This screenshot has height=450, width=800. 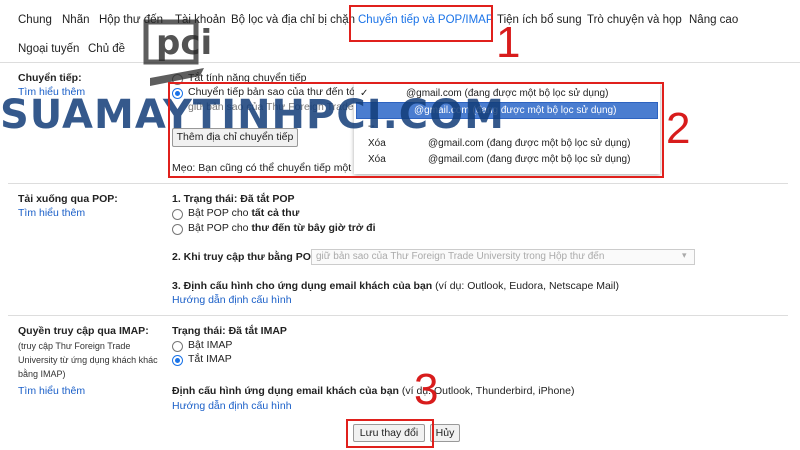 I want to click on imap-desc-3: bằng IMAP), so click(x=42, y=374).